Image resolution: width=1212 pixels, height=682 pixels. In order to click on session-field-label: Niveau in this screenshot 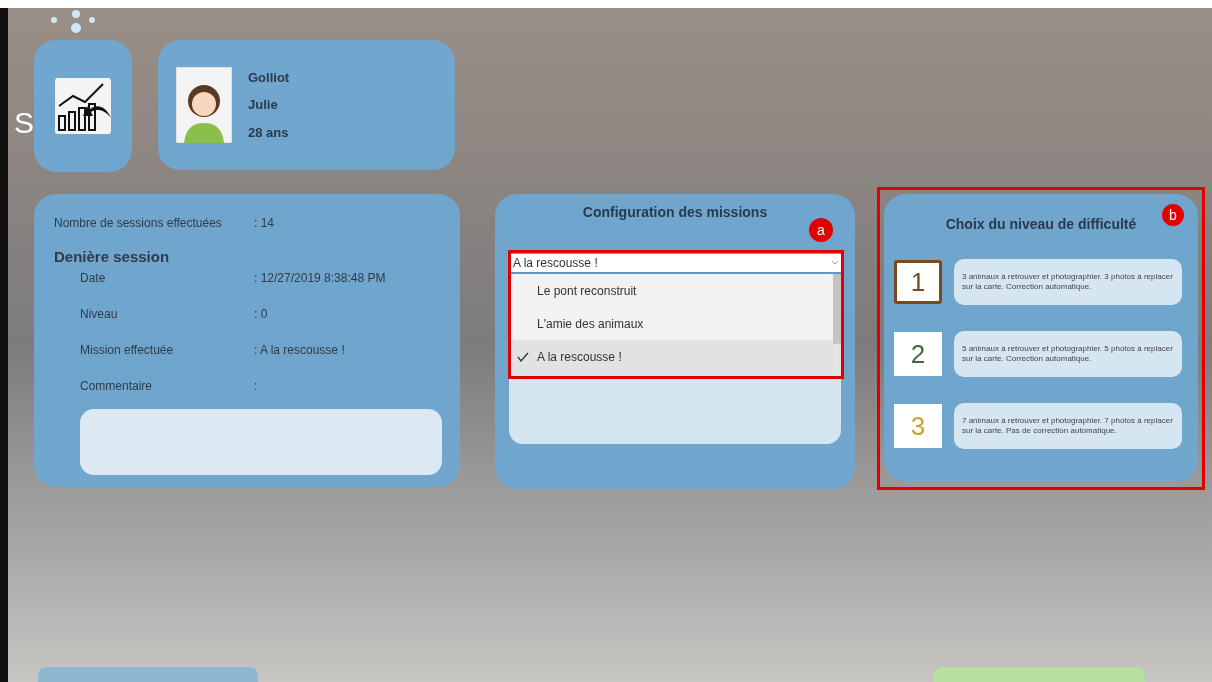, I will do `click(99, 314)`.